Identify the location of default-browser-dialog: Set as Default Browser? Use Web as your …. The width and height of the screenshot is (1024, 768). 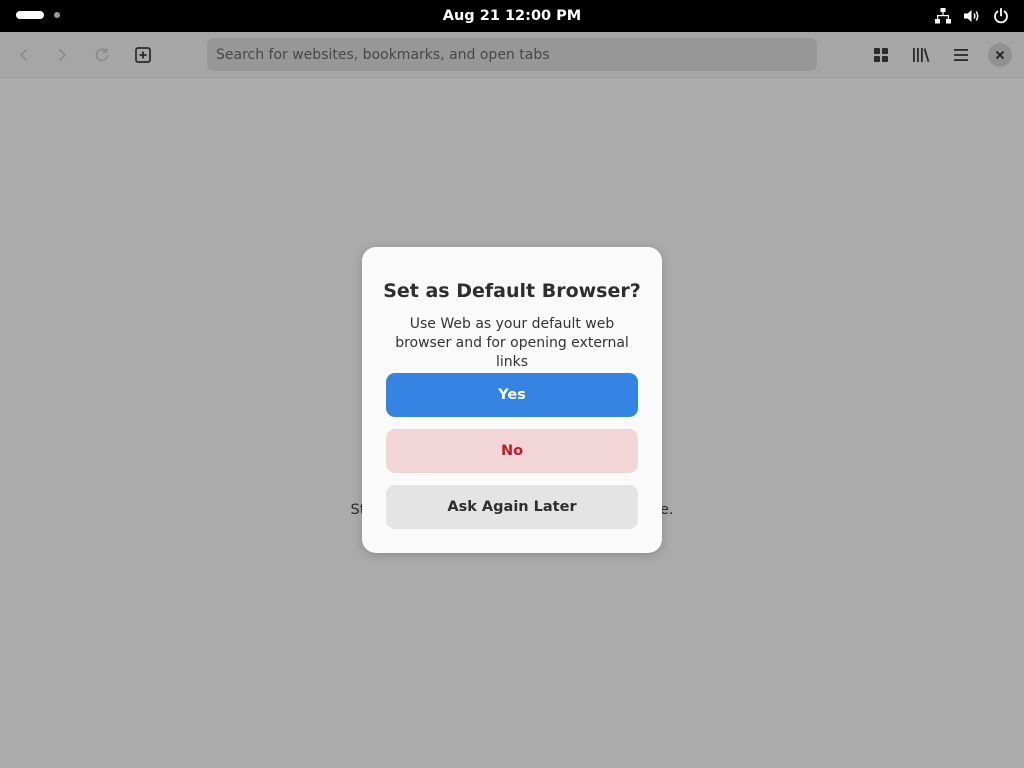
(512, 400).